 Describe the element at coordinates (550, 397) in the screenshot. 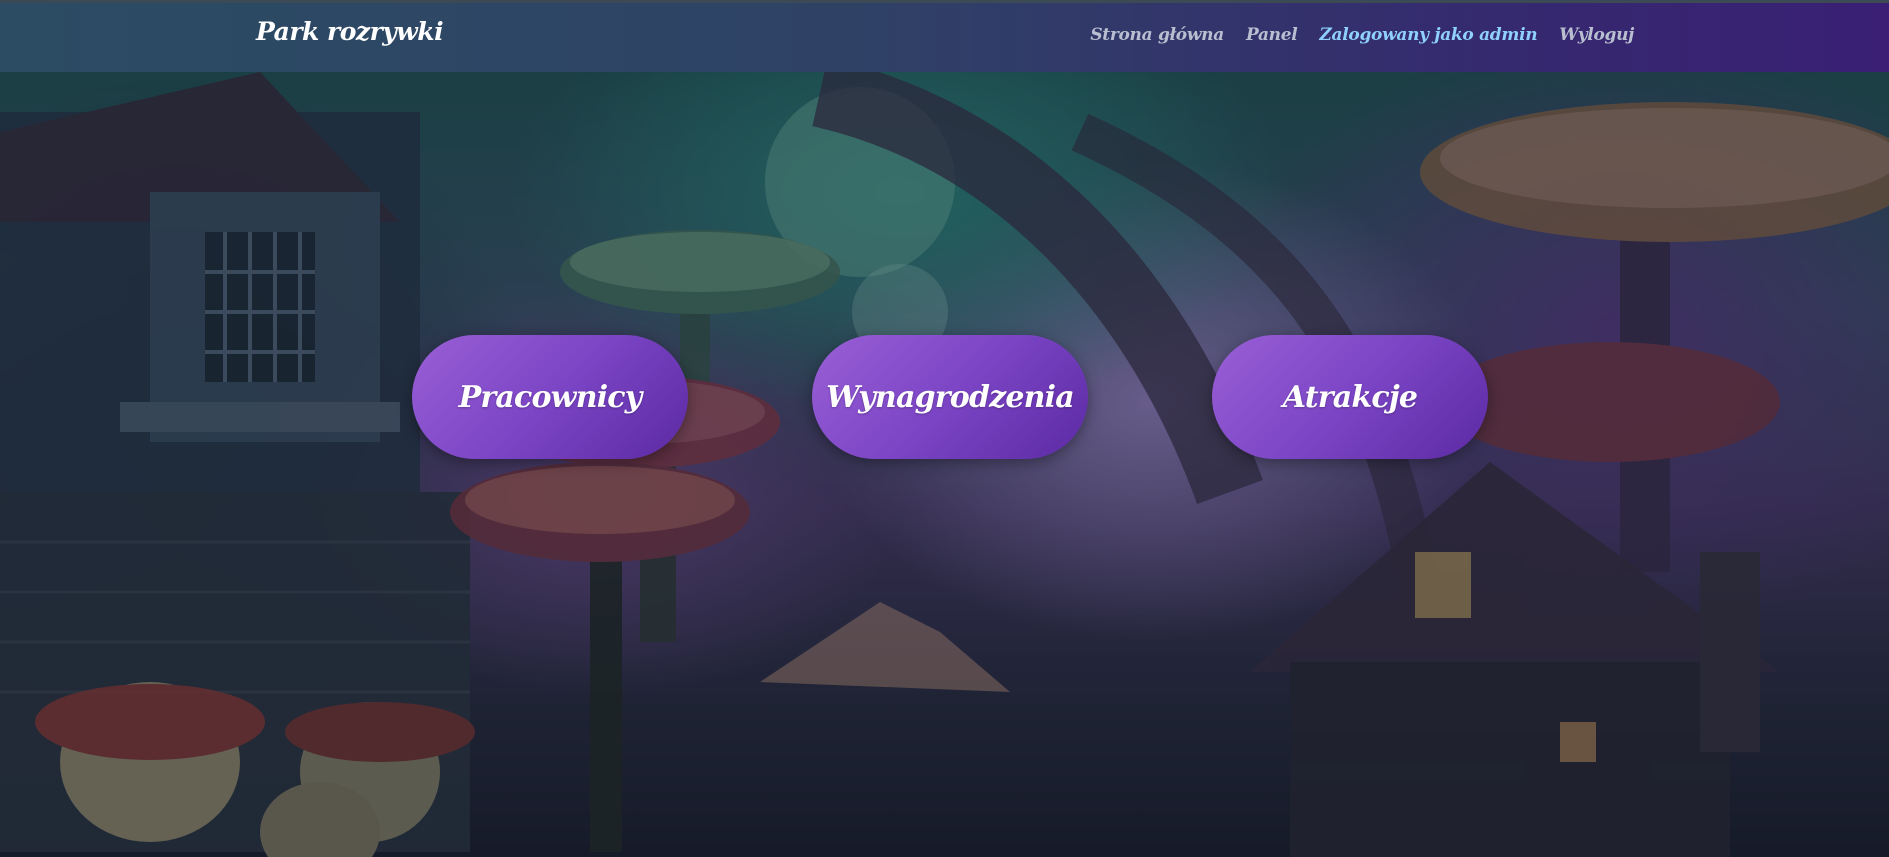

I see `employees-button: Pracownicy` at that location.